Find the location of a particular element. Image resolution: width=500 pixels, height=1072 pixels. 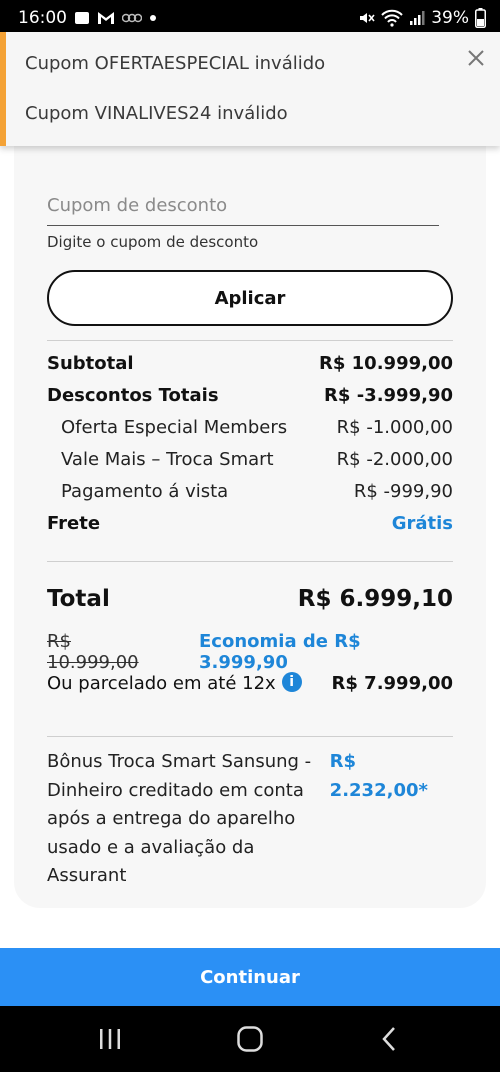

bonus-value: R$ 2.232,00* is located at coordinates (378, 776).